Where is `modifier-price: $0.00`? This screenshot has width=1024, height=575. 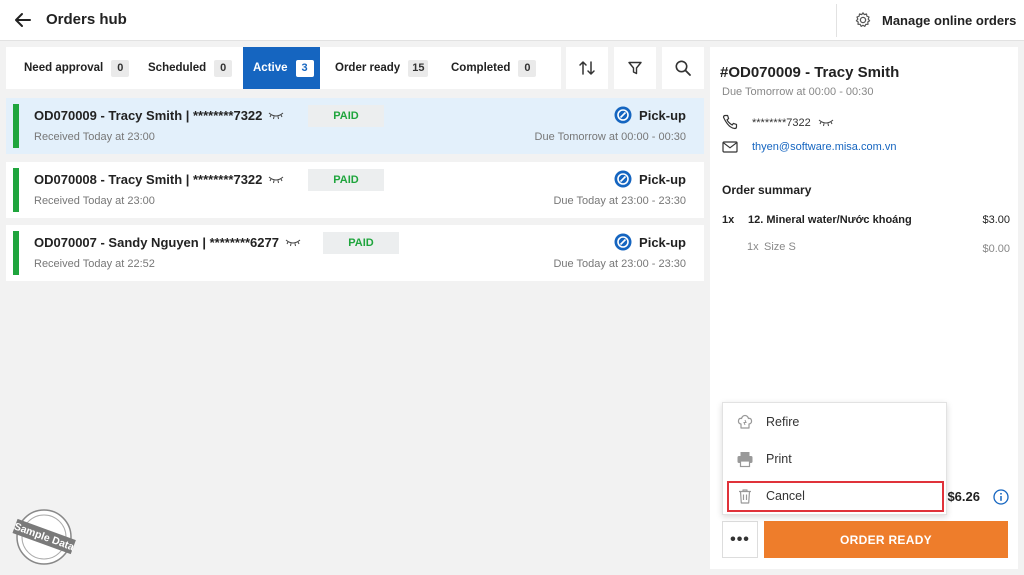 modifier-price: $0.00 is located at coordinates (996, 249).